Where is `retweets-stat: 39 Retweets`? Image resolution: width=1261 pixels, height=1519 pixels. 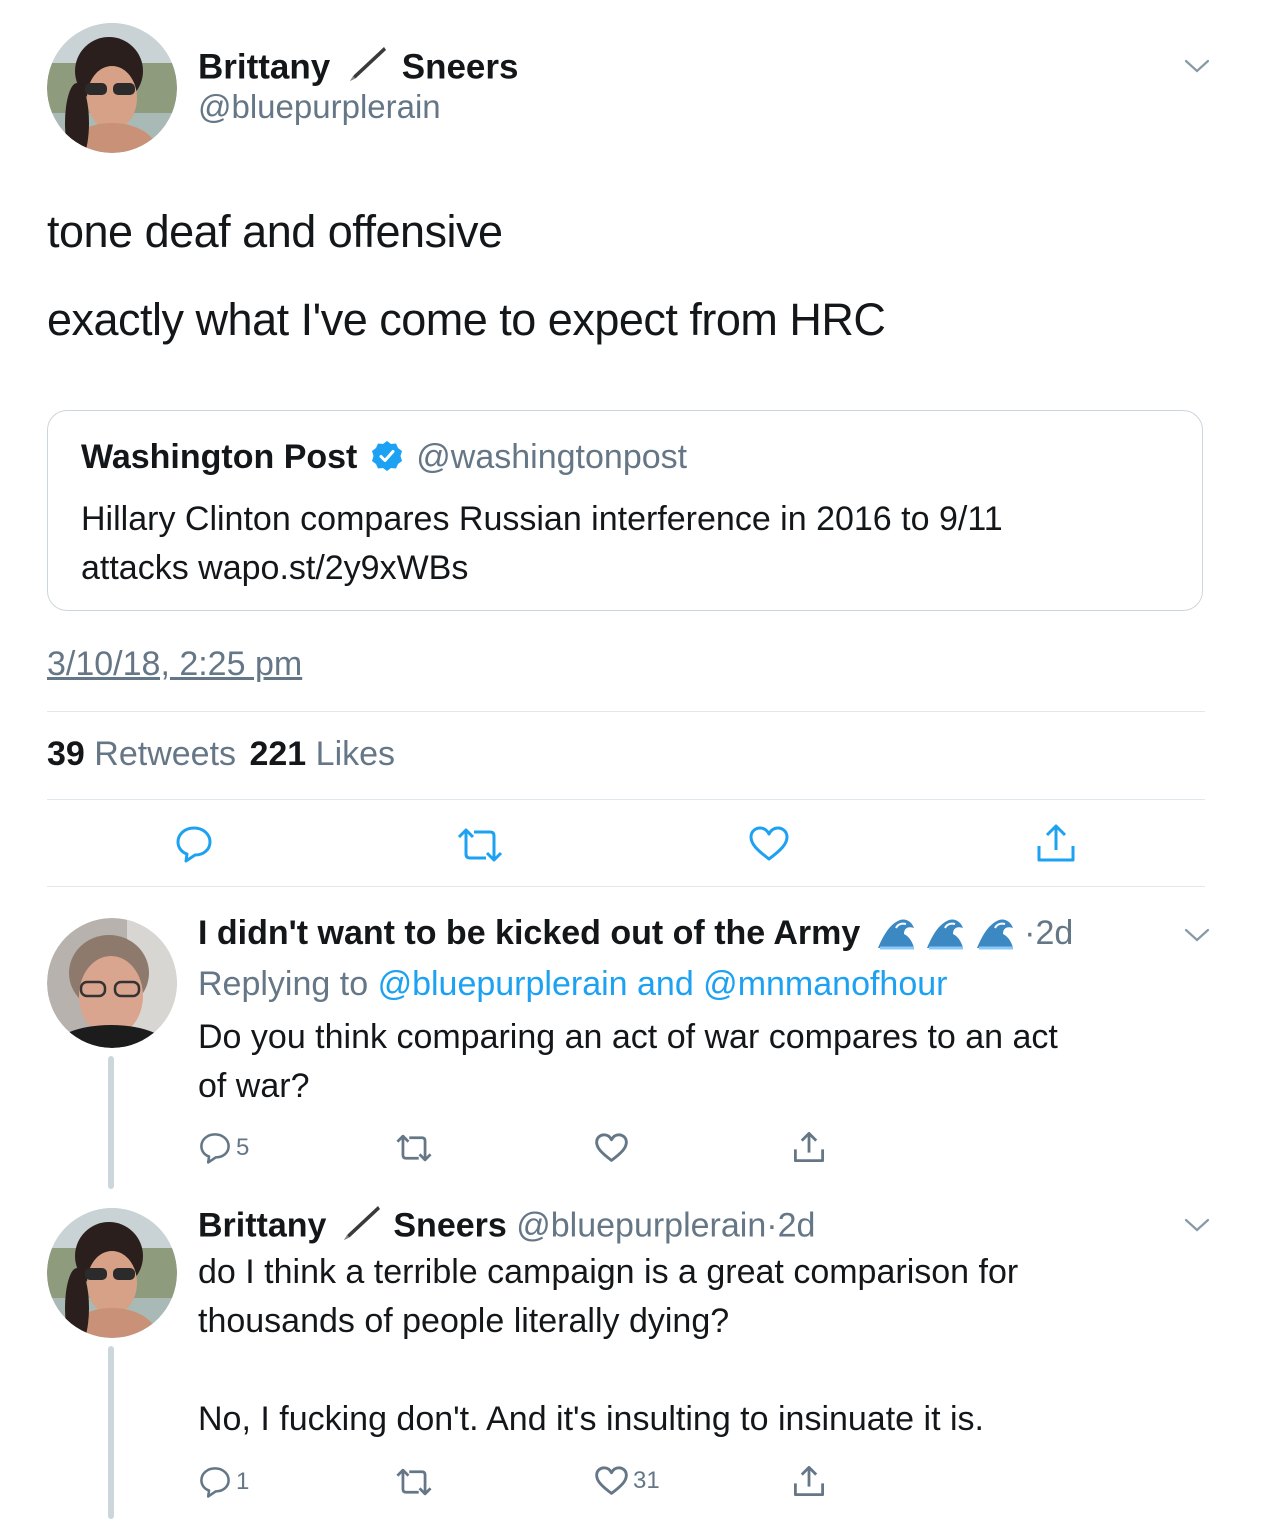 retweets-stat: 39 Retweets is located at coordinates (146, 754).